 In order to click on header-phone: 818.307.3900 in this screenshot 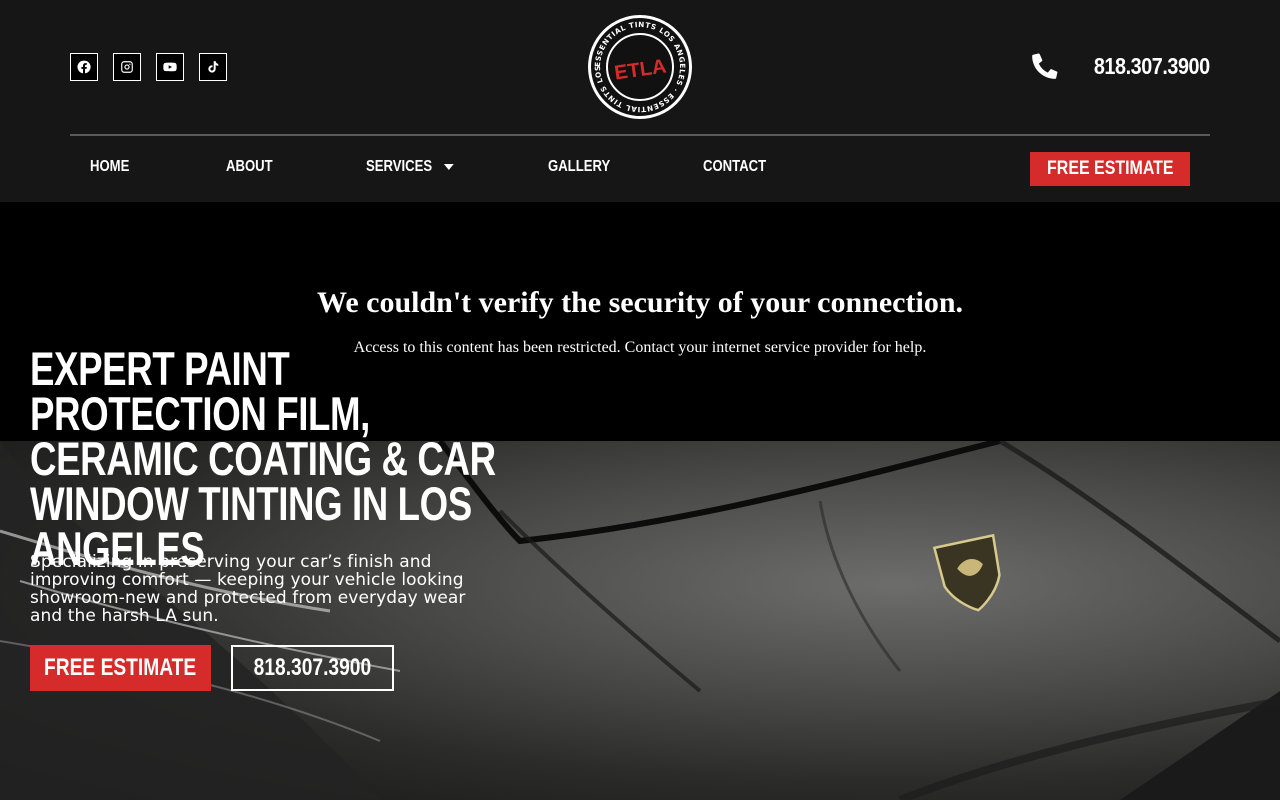, I will do `click(1120, 66)`.